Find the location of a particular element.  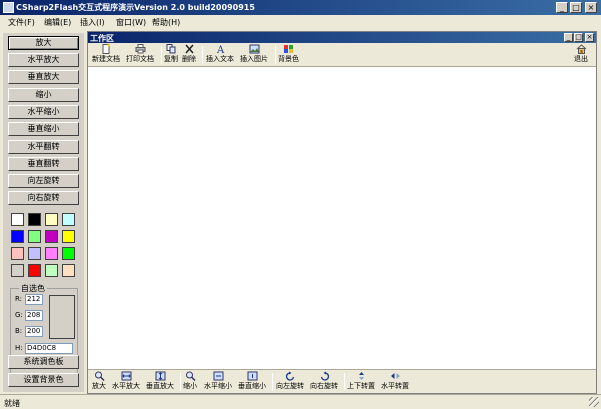

workspace-restore-icon: □ is located at coordinates (578, 37).